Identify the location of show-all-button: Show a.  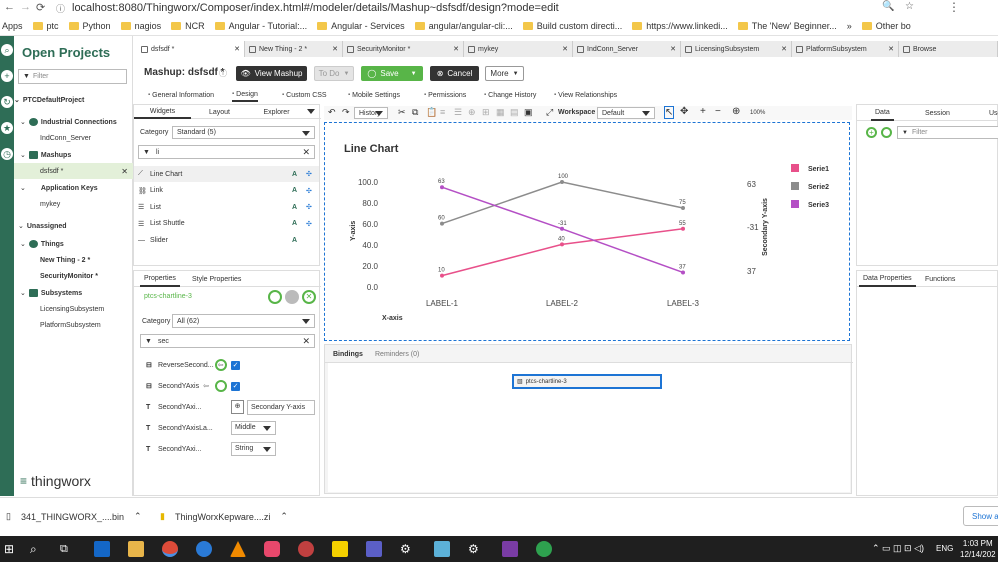
(980, 516).